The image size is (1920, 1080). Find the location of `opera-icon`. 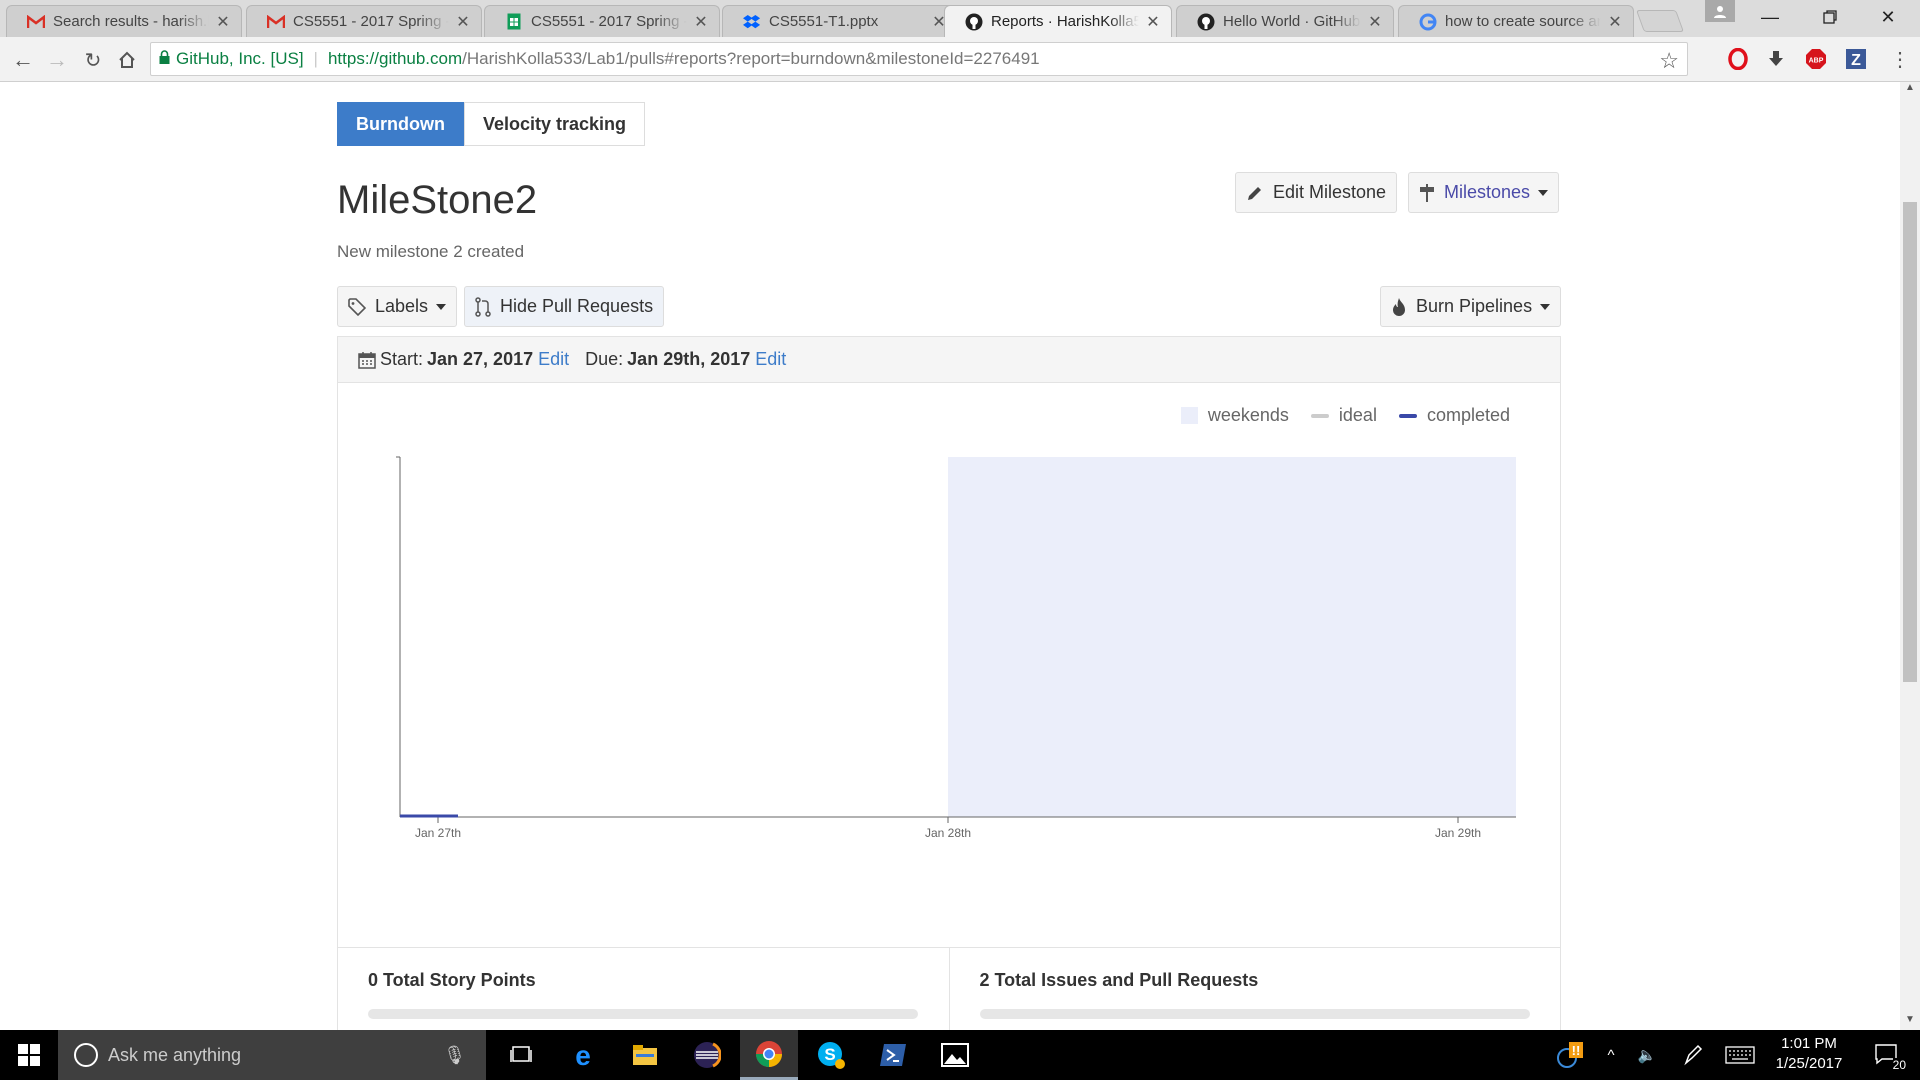

opera-icon is located at coordinates (1738, 59).